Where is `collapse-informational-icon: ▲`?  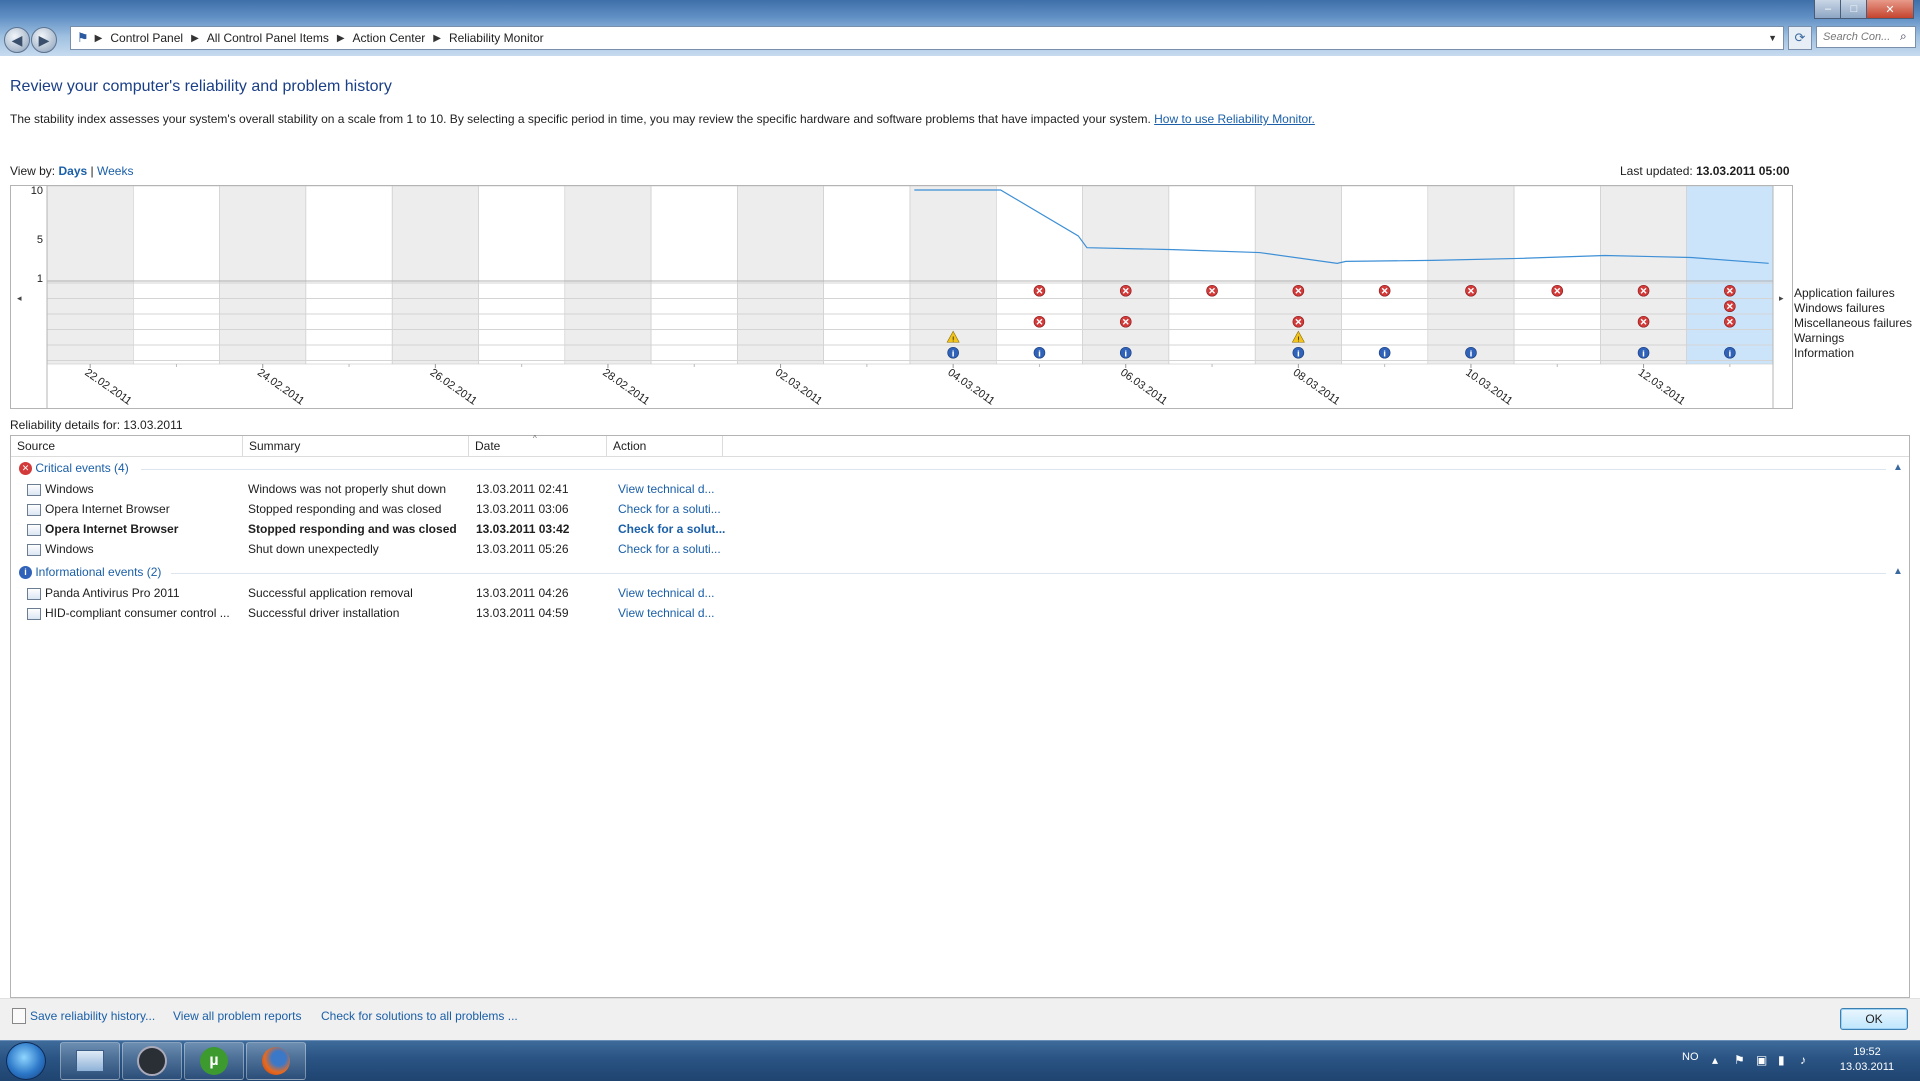
collapse-informational-icon: ▲ is located at coordinates (1898, 571).